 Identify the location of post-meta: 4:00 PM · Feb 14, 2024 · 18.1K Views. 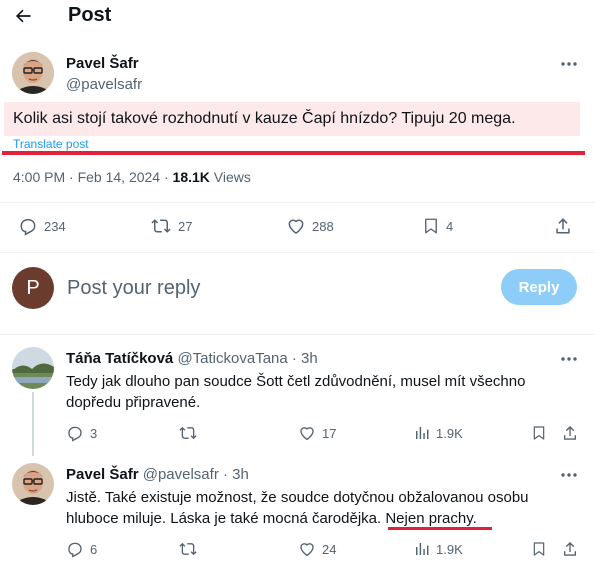
(132, 177).